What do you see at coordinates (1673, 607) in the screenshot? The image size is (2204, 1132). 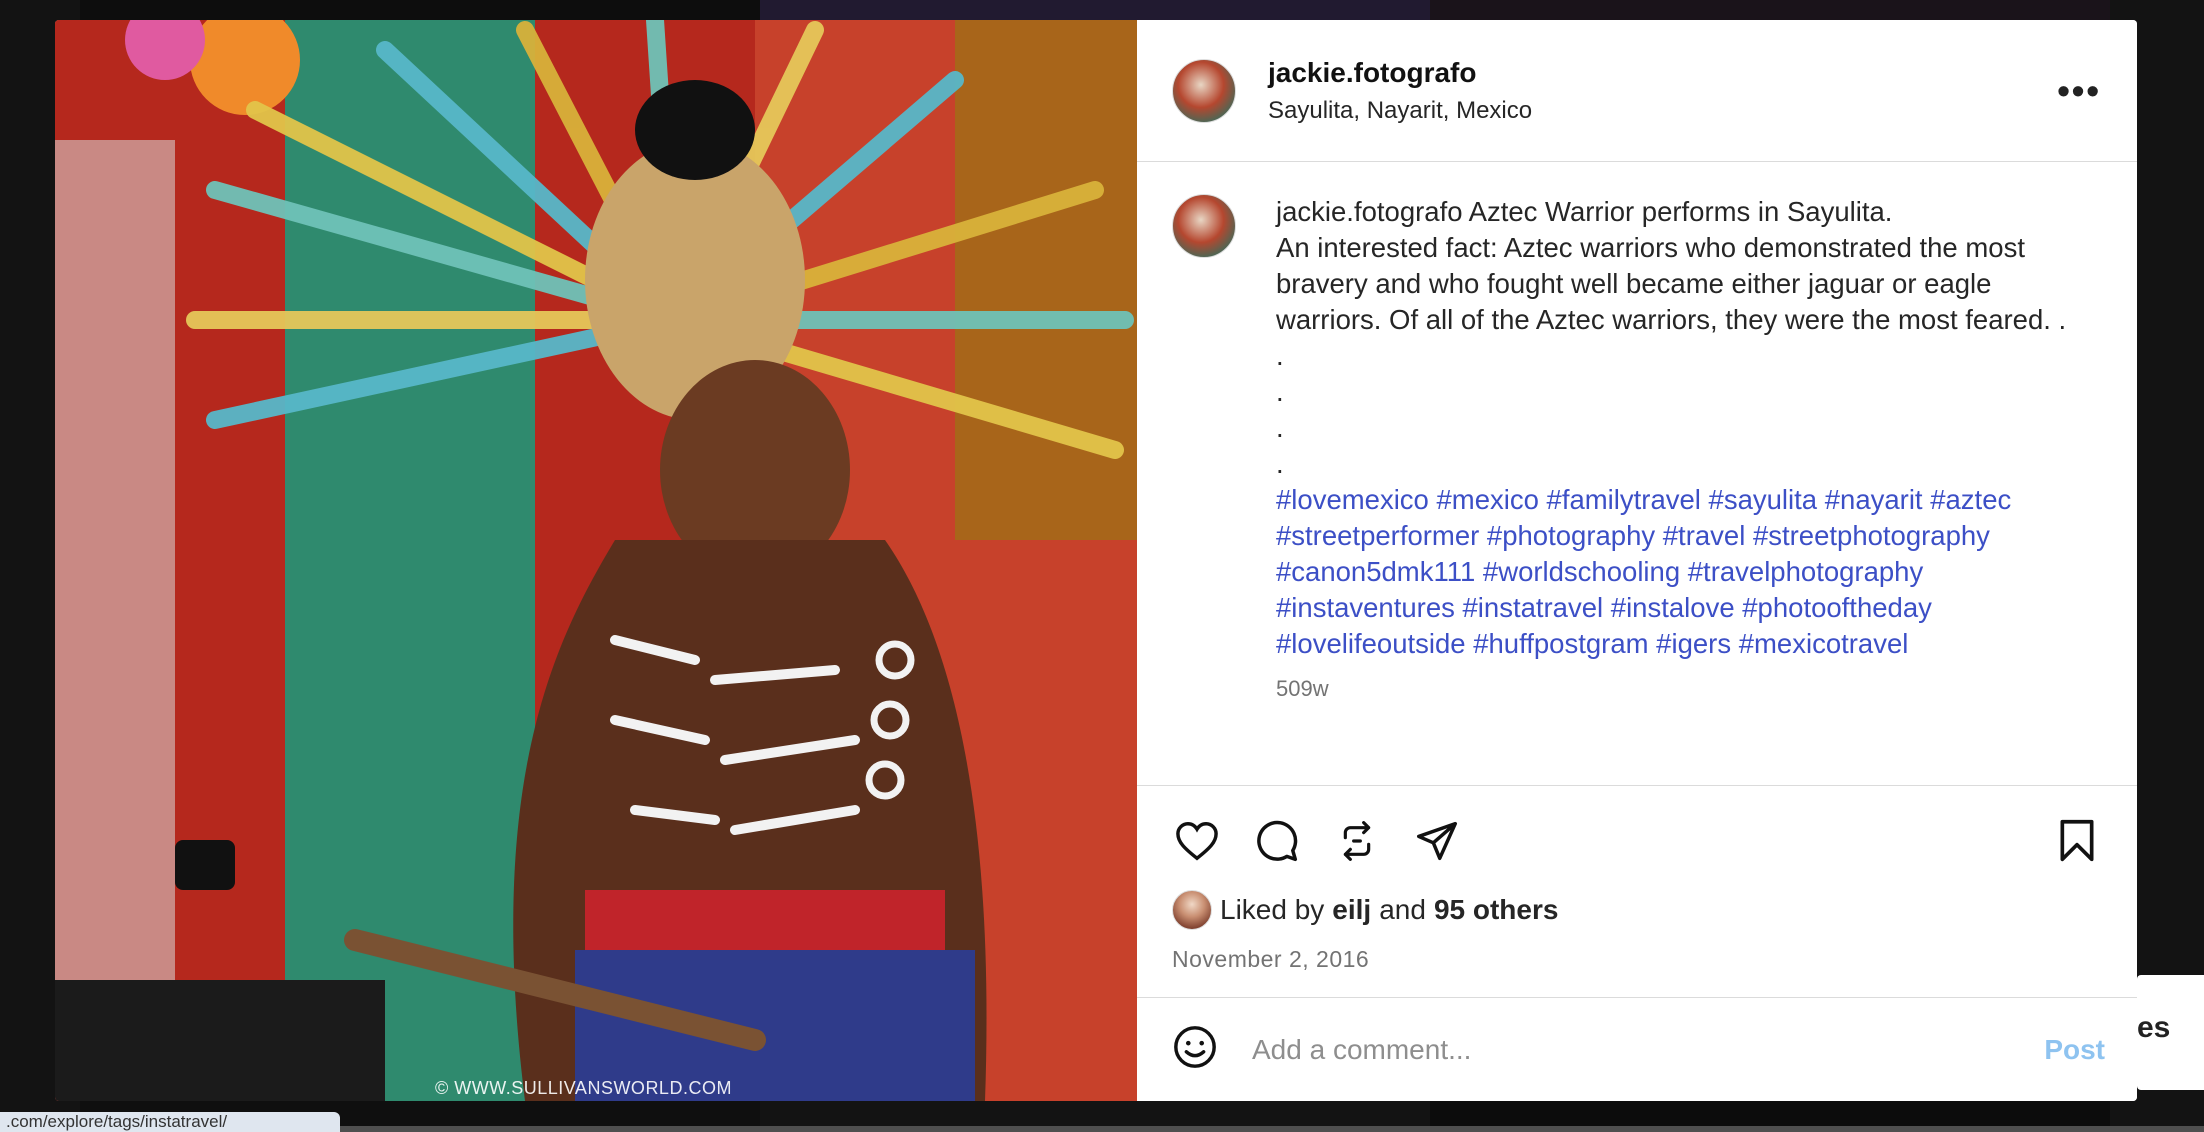 I see `hashtag-link: #instalove` at bounding box center [1673, 607].